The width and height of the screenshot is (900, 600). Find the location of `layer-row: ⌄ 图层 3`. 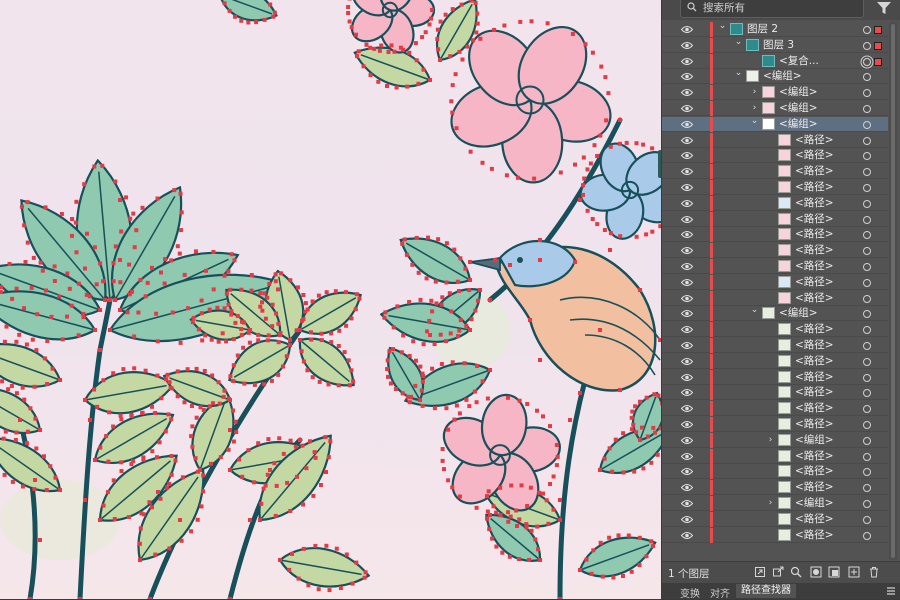

layer-row: ⌄ 图层 3 is located at coordinates (775, 45).